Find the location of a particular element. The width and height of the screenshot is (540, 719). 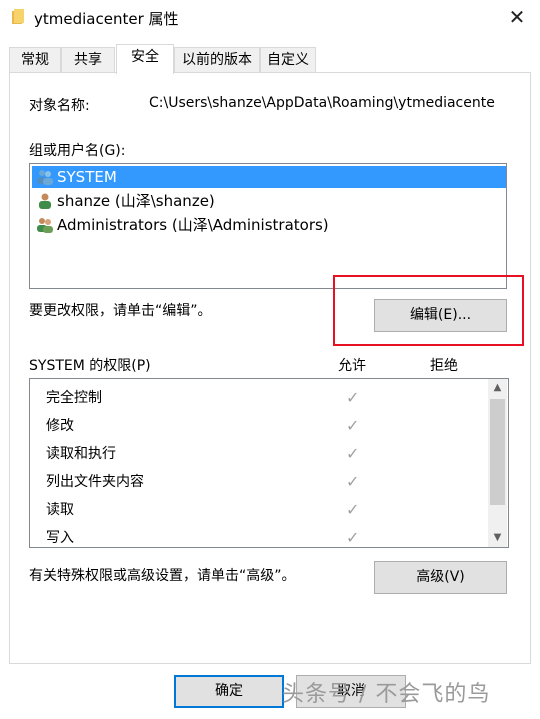

list-item-label: shanze (山泽\shanze) is located at coordinates (136, 201).